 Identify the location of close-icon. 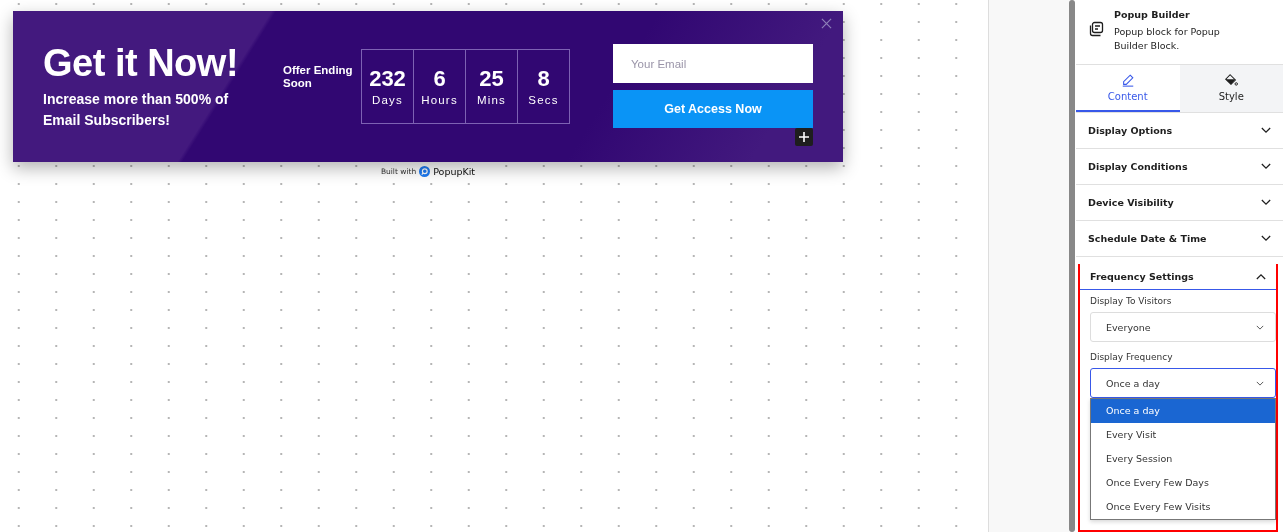
(826, 23).